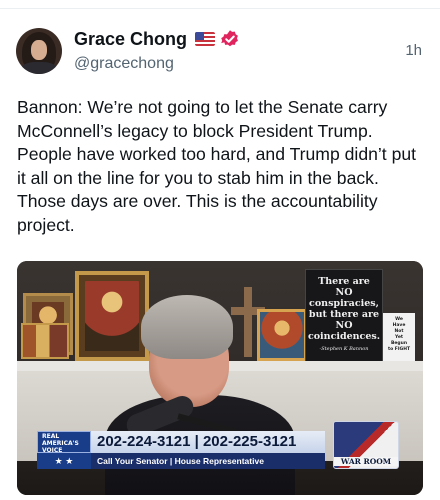 The image size is (440, 500). Describe the element at coordinates (45, 341) in the screenshot. I see `small-icons-group` at that location.